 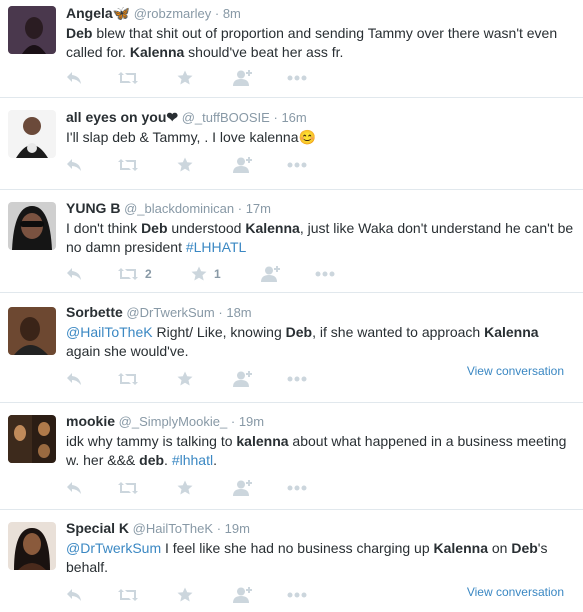 I want to click on display-name: YUNG B, so click(x=93, y=208).